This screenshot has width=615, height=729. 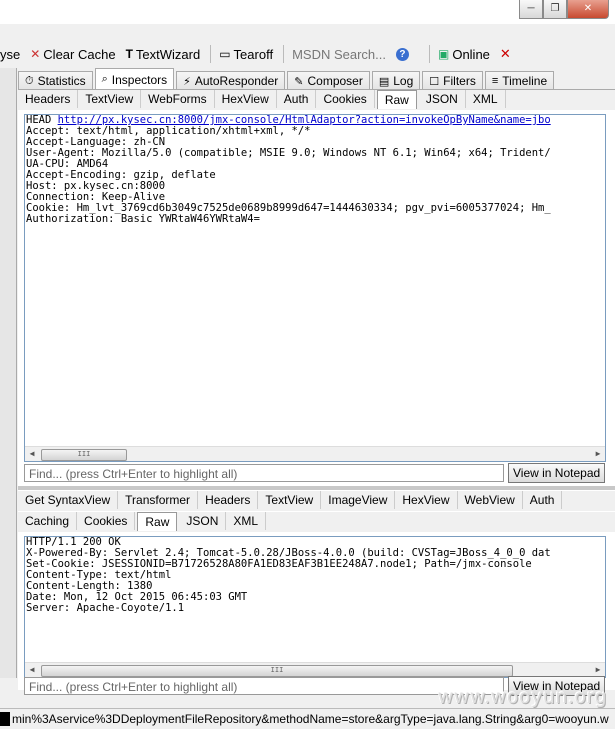 I want to click on window-controls: ─ ❐ ✕, so click(x=564, y=9).